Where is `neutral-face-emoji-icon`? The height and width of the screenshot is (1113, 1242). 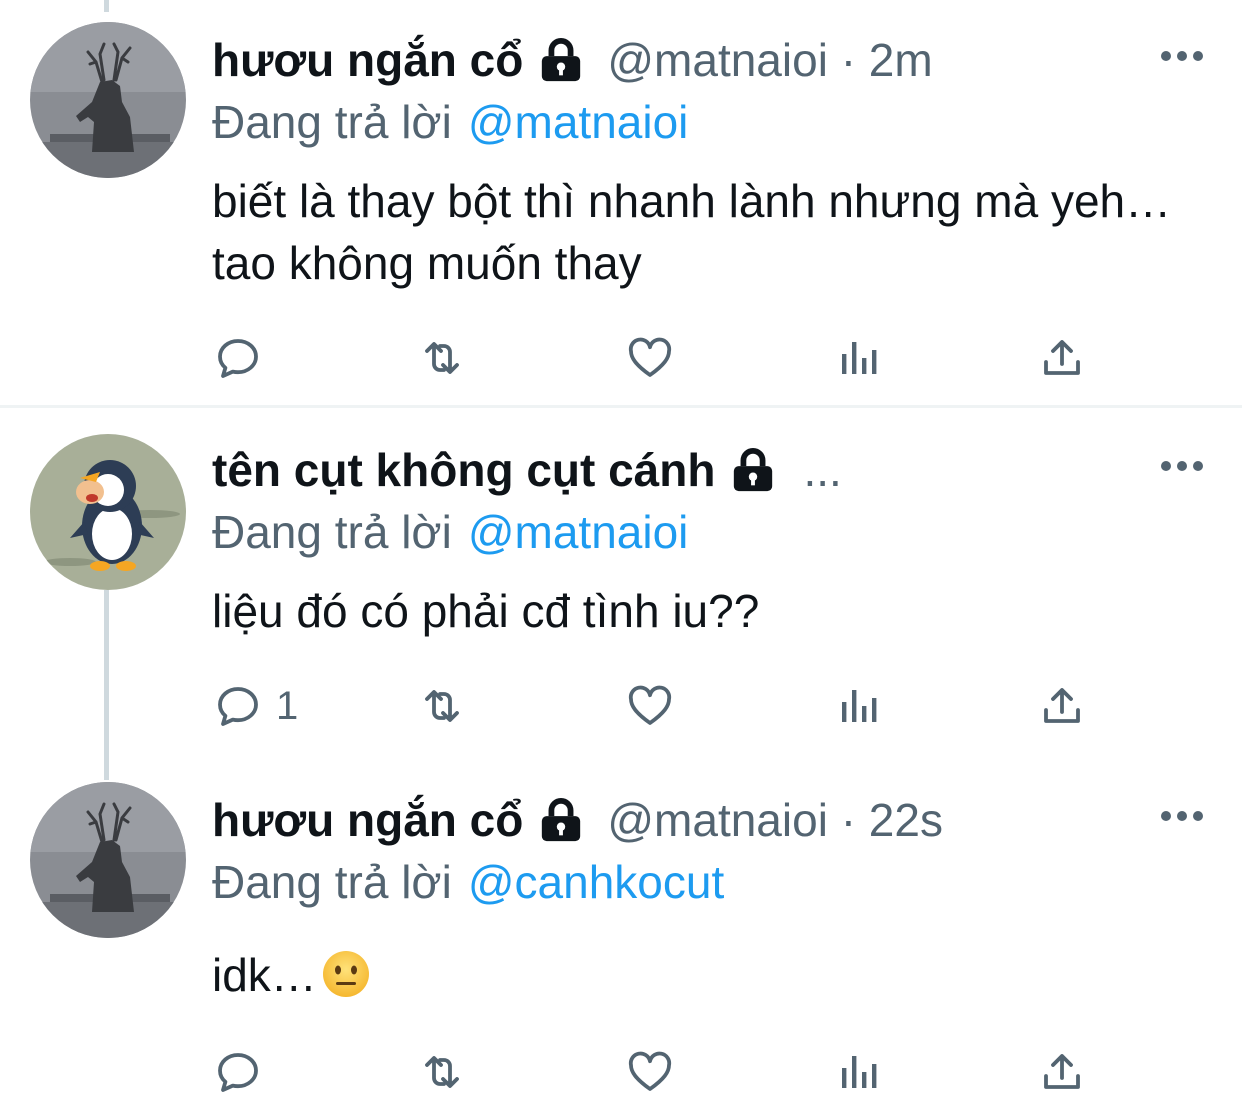
neutral-face-emoji-icon is located at coordinates (345, 974).